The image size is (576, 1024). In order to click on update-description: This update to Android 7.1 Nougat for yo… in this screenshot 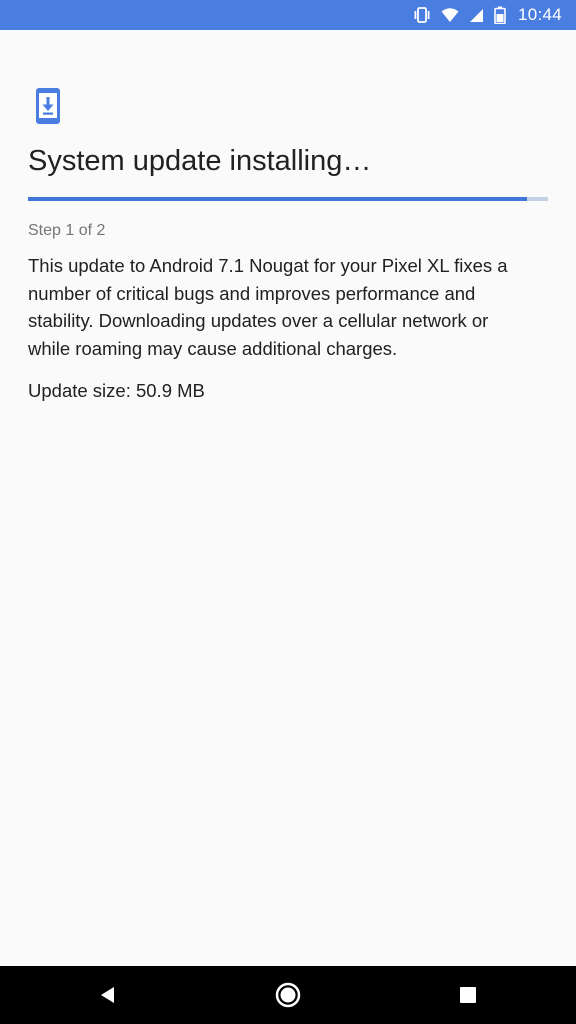, I will do `click(268, 307)`.